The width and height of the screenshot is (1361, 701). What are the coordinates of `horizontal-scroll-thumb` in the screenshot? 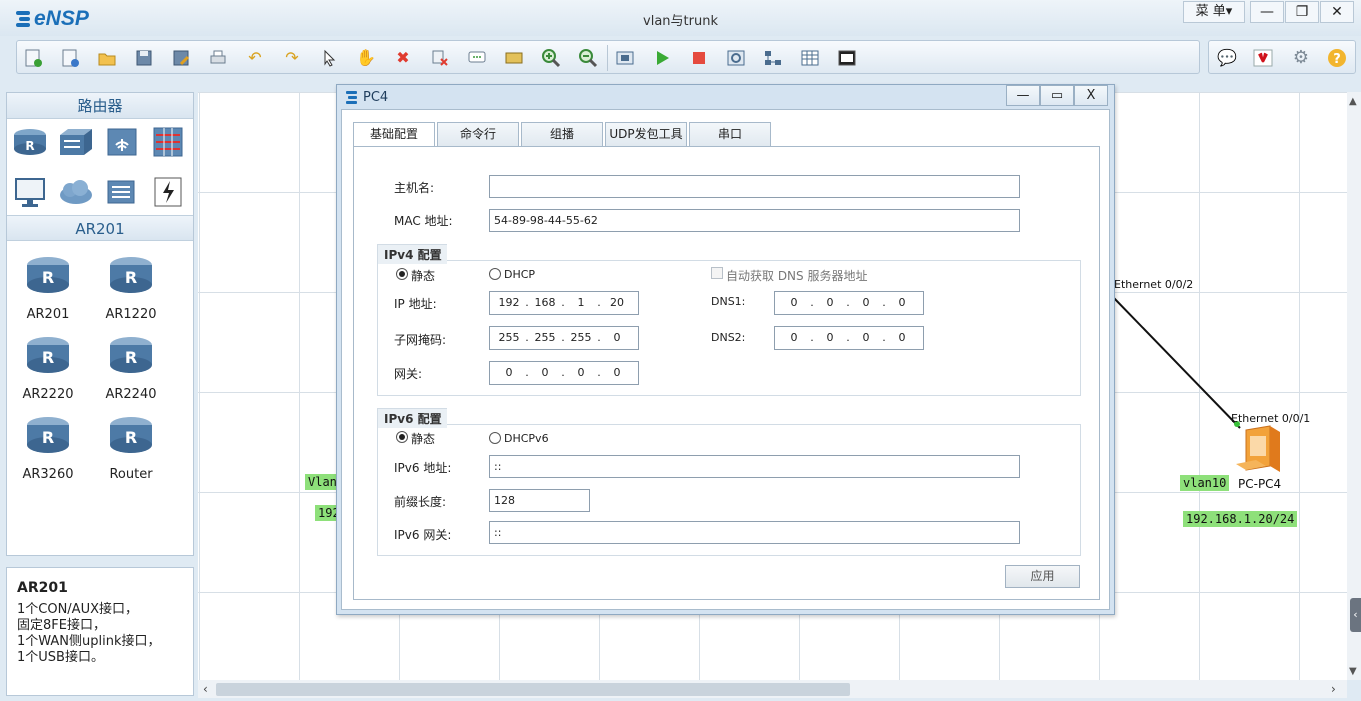 It's located at (533, 689).